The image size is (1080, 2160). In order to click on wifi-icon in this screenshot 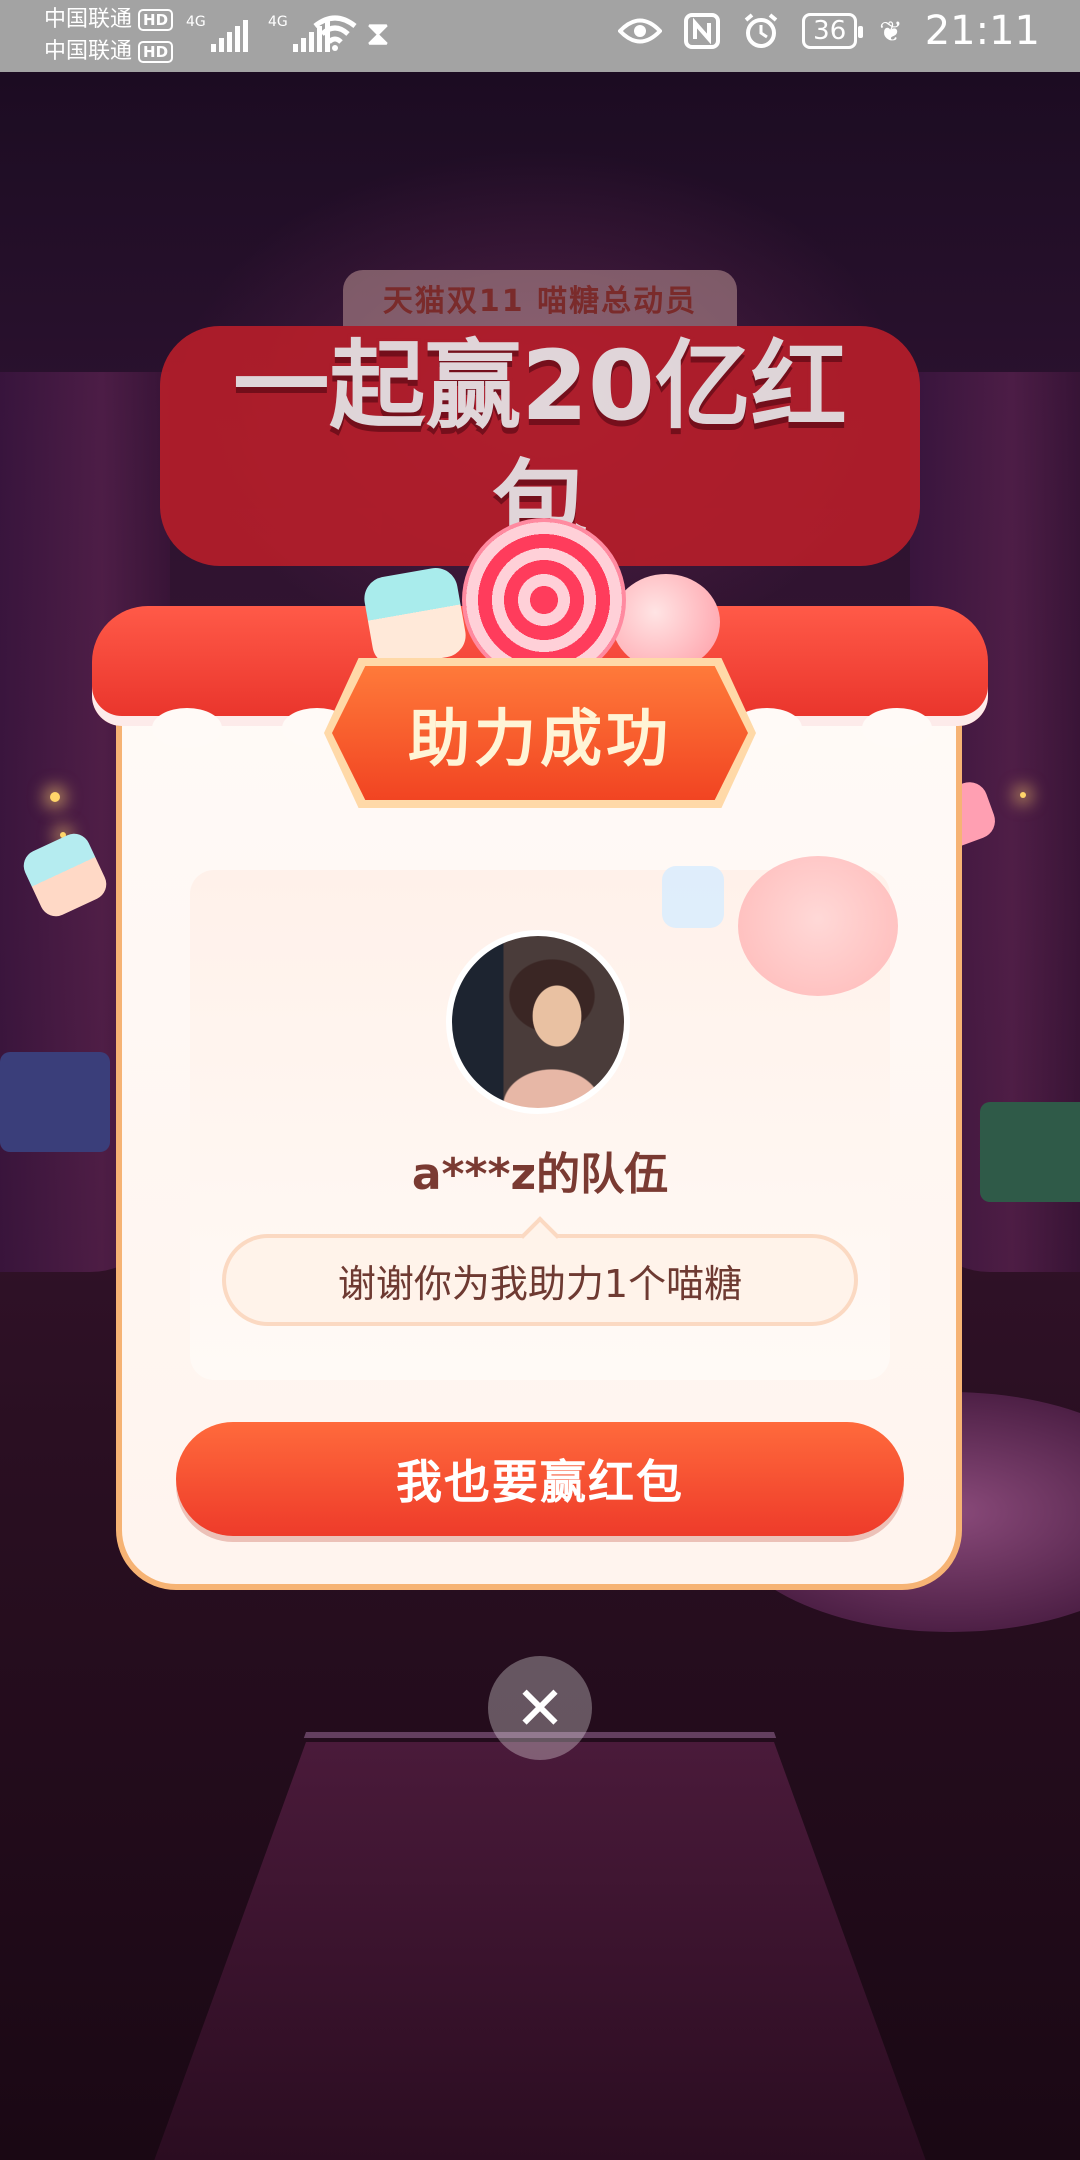, I will do `click(335, 33)`.